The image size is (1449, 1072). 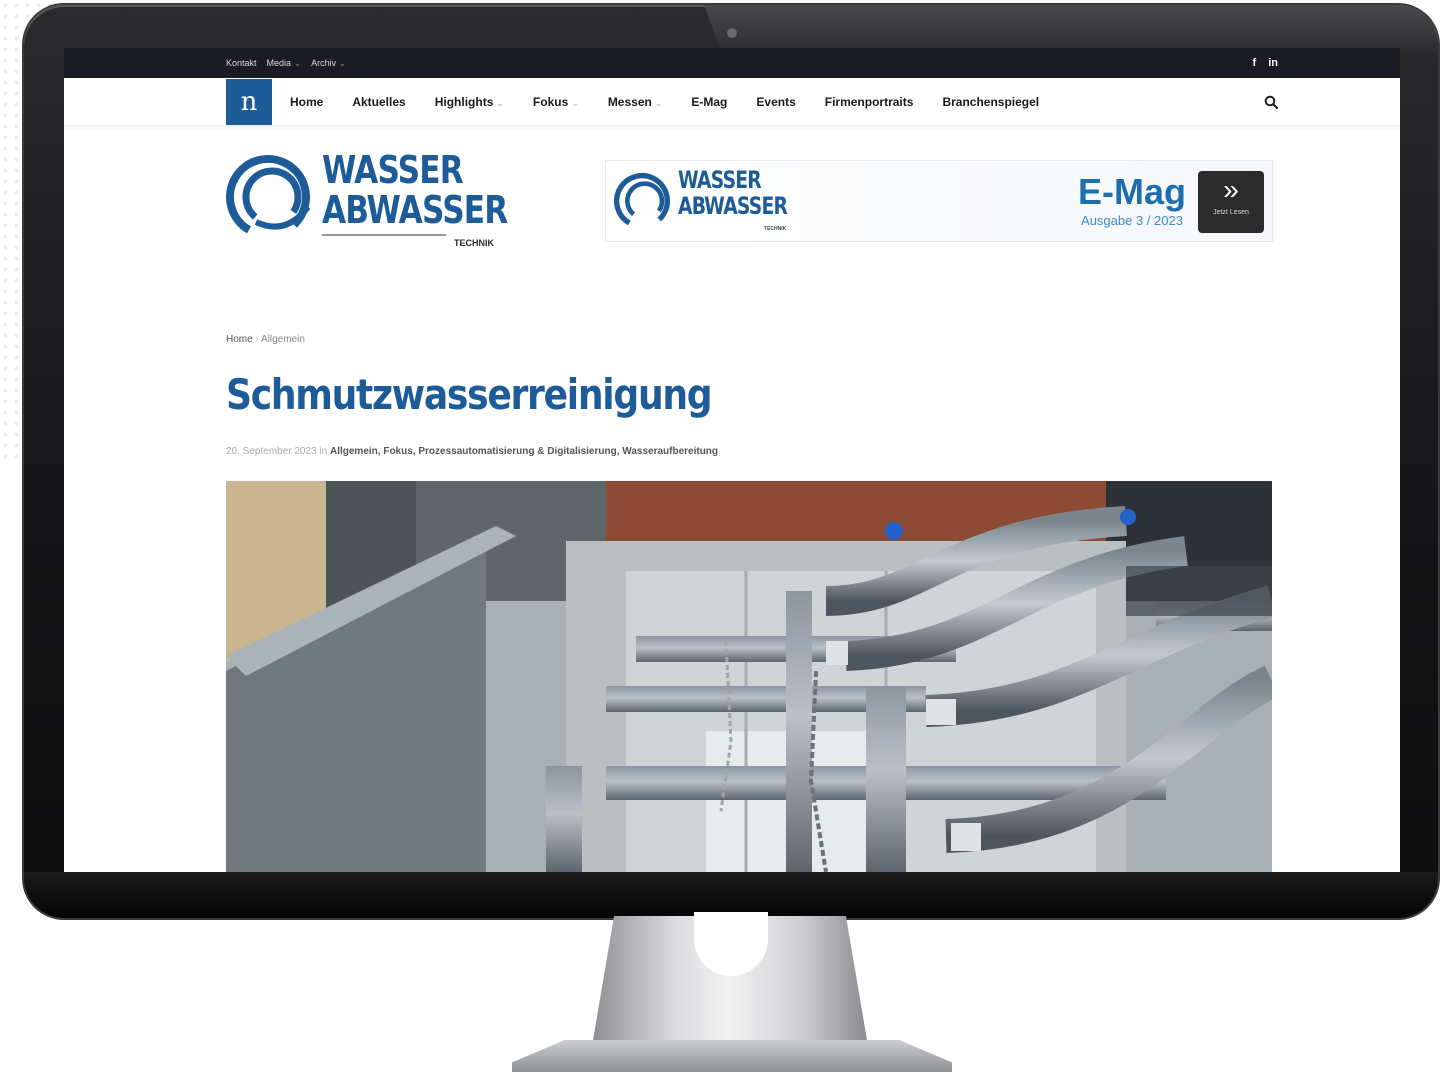 What do you see at coordinates (1271, 102) in the screenshot?
I see `search-icon` at bounding box center [1271, 102].